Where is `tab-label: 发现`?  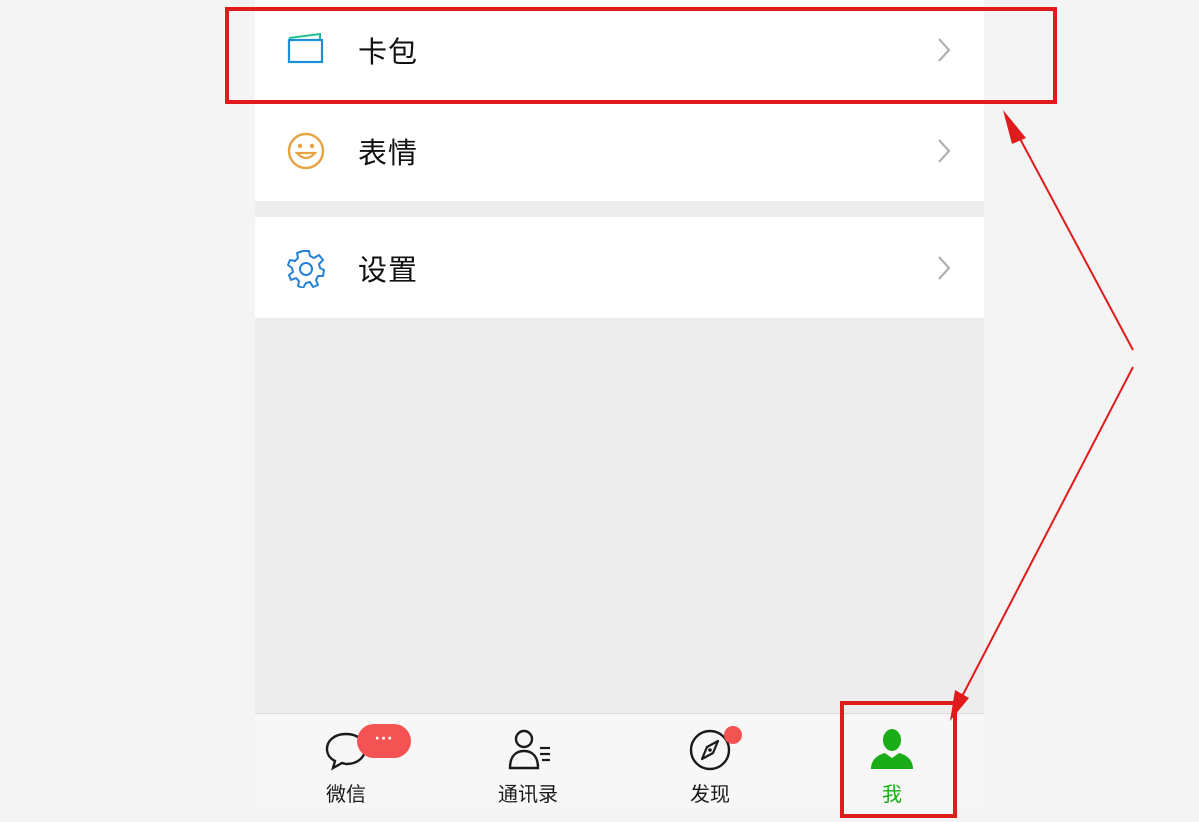
tab-label: 发现 is located at coordinates (710, 794).